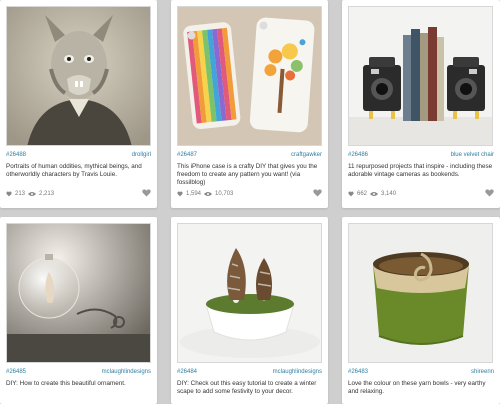  Describe the element at coordinates (249, 293) in the screenshot. I see `post-photo-pinecone-winter-scape` at that location.